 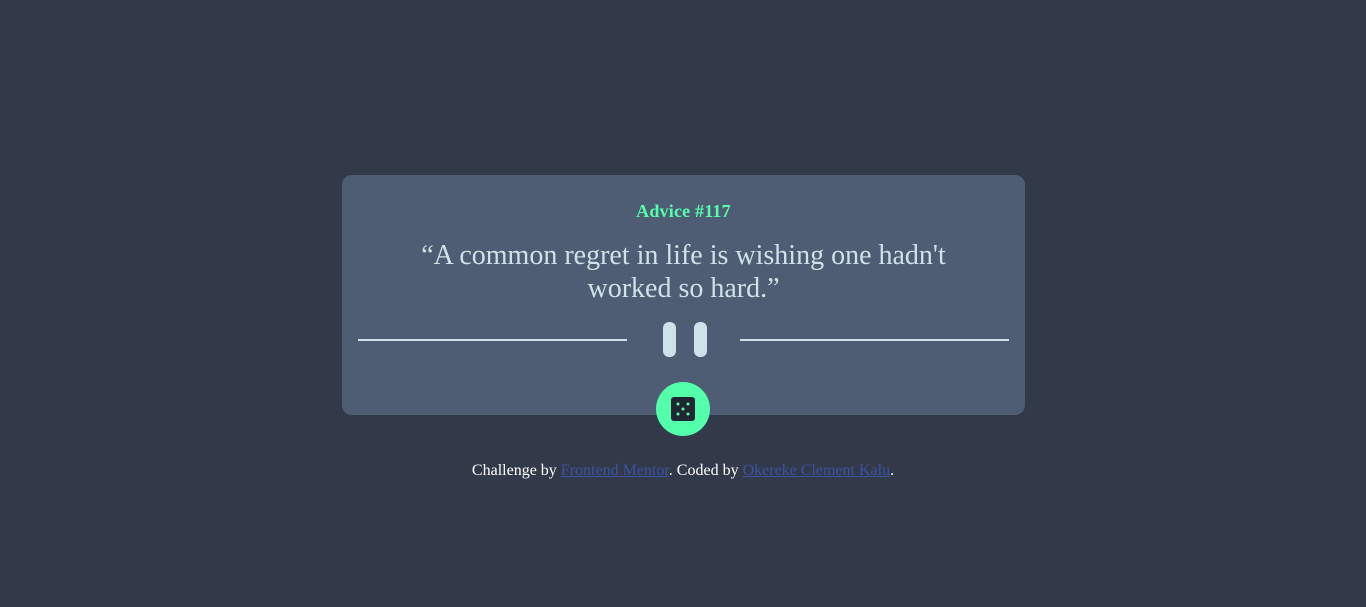 I want to click on advice-title: Advice #117, so click(x=683, y=211).